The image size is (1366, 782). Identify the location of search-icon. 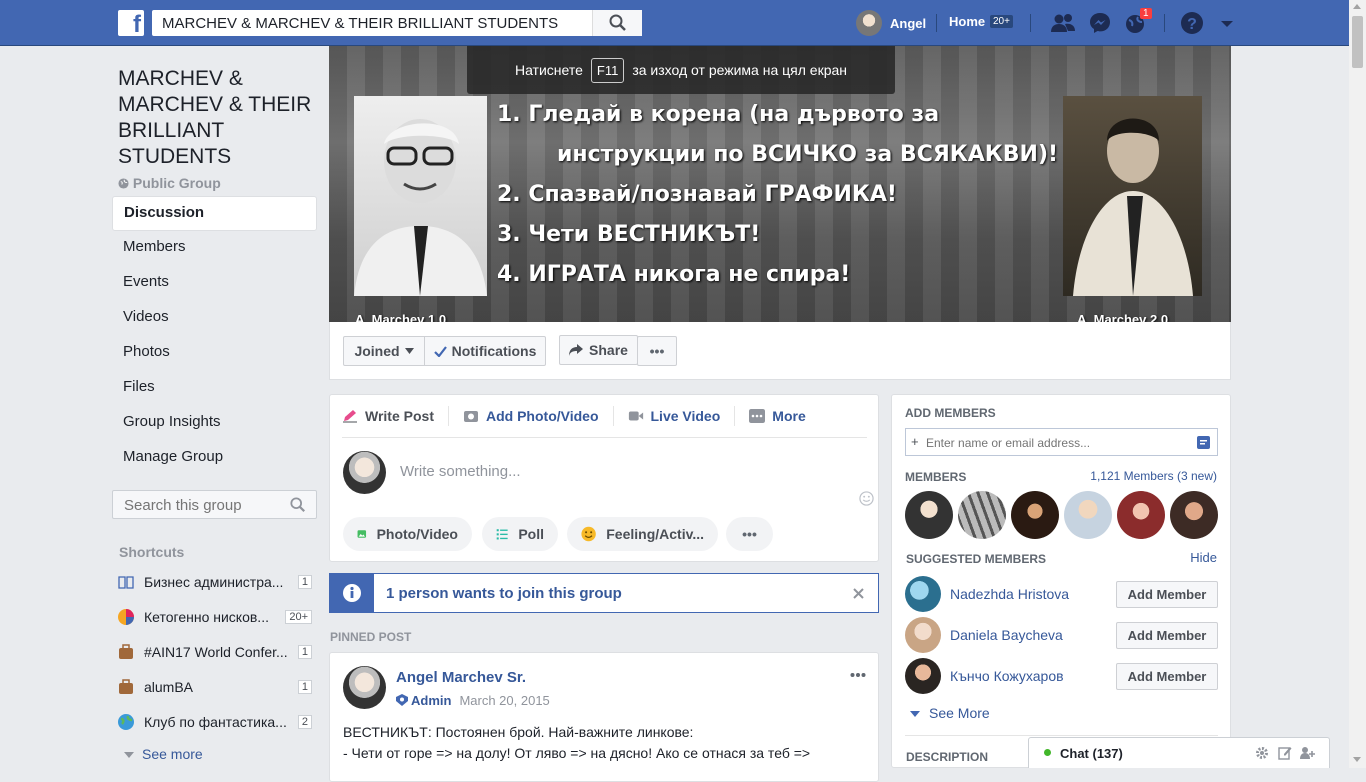
(298, 505).